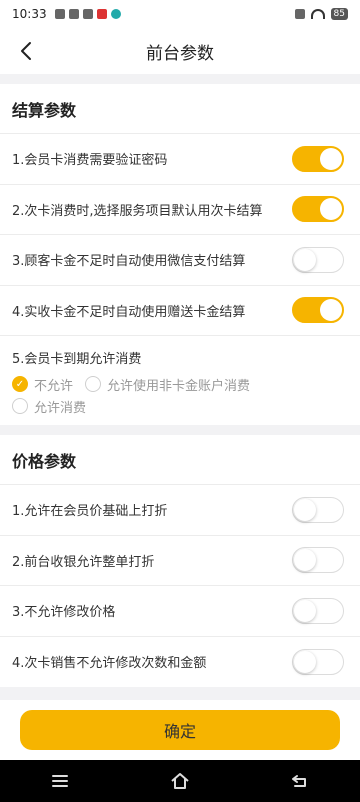  I want to click on wifi-icon, so click(317, 14).